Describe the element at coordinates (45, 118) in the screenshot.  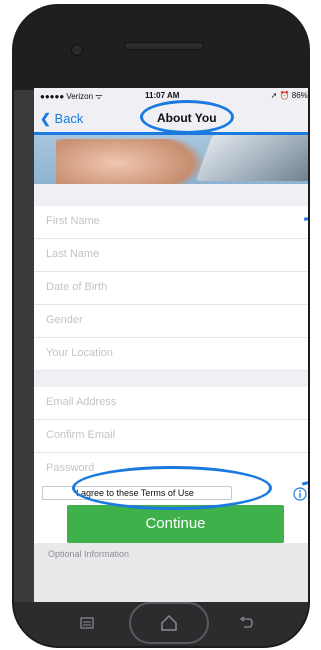
I see `back-chevron-icon: ❮` at that location.